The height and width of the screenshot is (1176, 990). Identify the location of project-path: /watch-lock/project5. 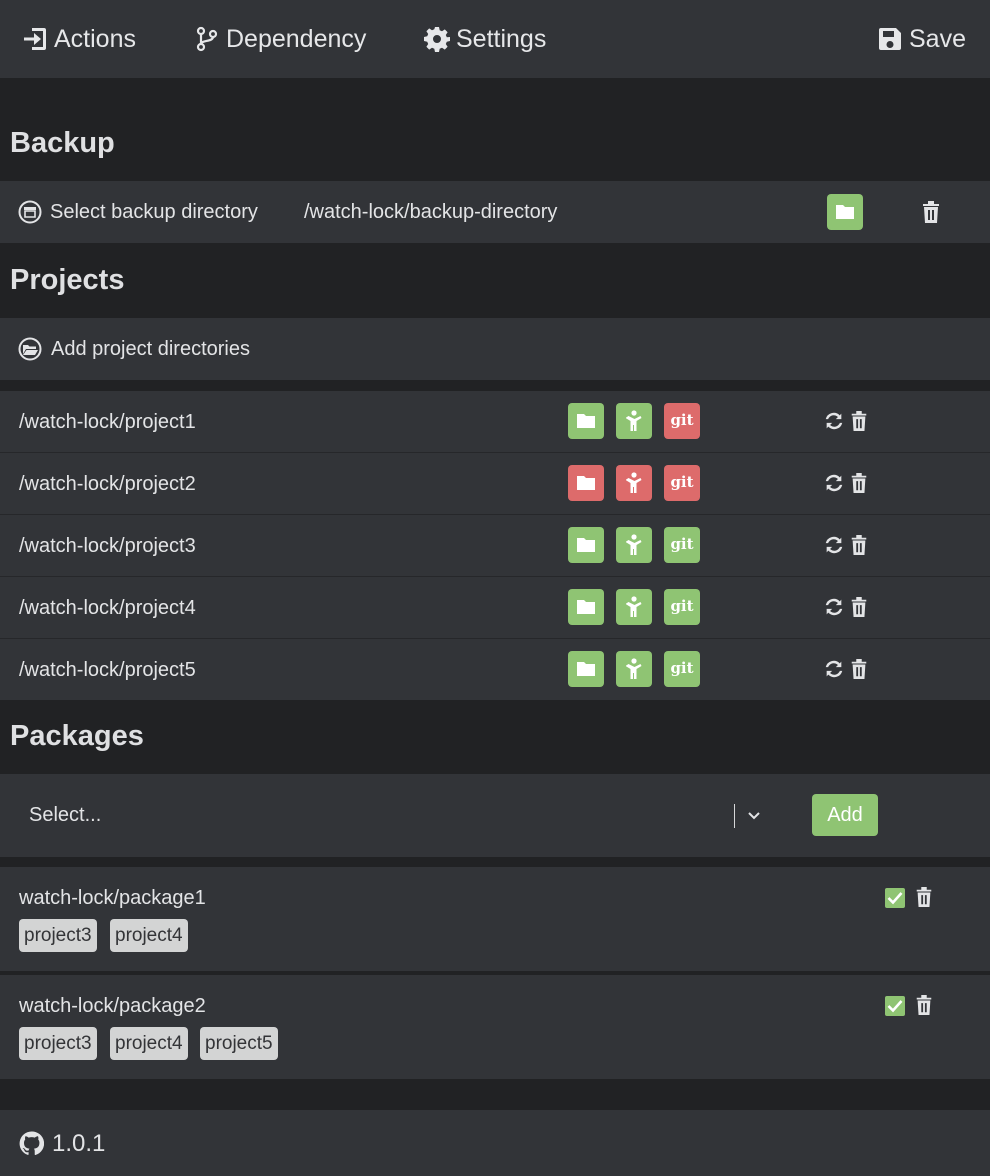
(107, 670).